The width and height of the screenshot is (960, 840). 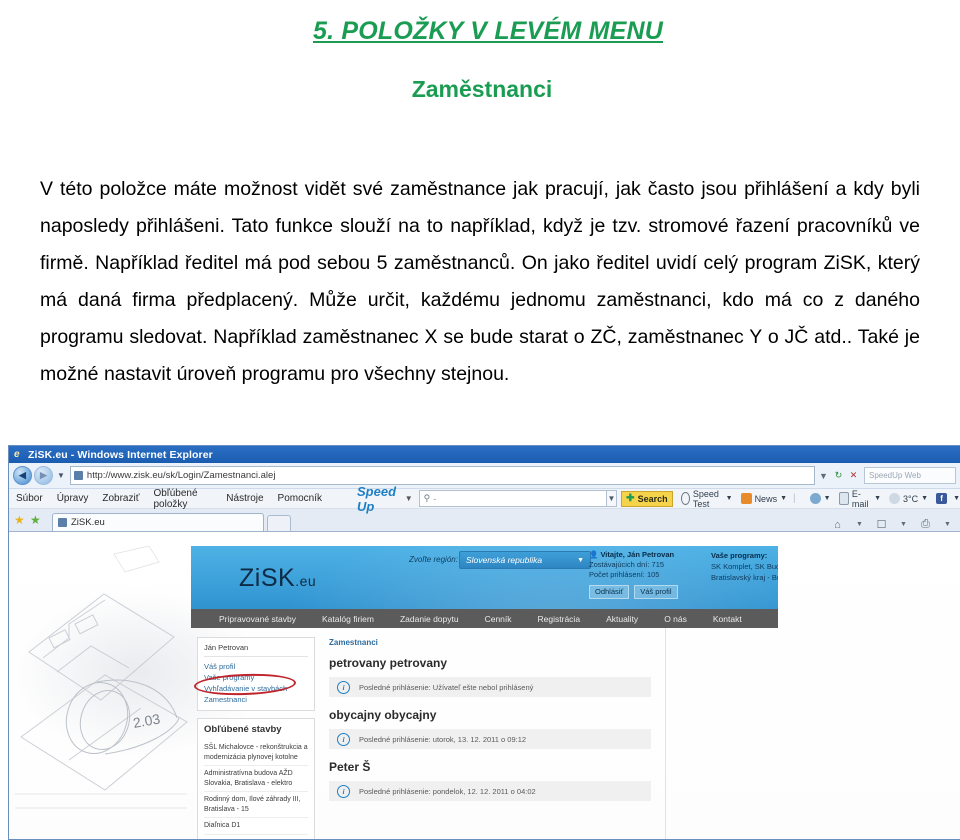 What do you see at coordinates (593, 554) in the screenshot?
I see `user-icon: 👤` at bounding box center [593, 554].